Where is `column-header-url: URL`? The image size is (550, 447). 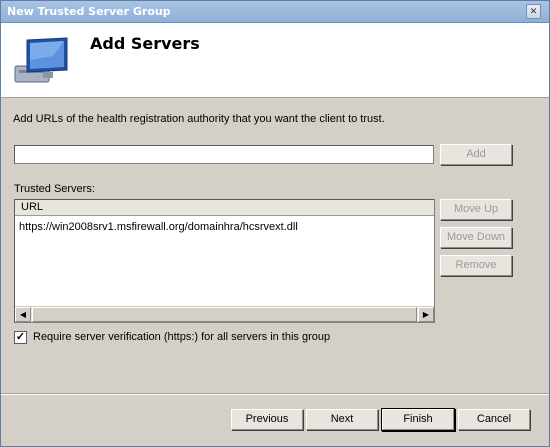
column-header-url: URL is located at coordinates (224, 208).